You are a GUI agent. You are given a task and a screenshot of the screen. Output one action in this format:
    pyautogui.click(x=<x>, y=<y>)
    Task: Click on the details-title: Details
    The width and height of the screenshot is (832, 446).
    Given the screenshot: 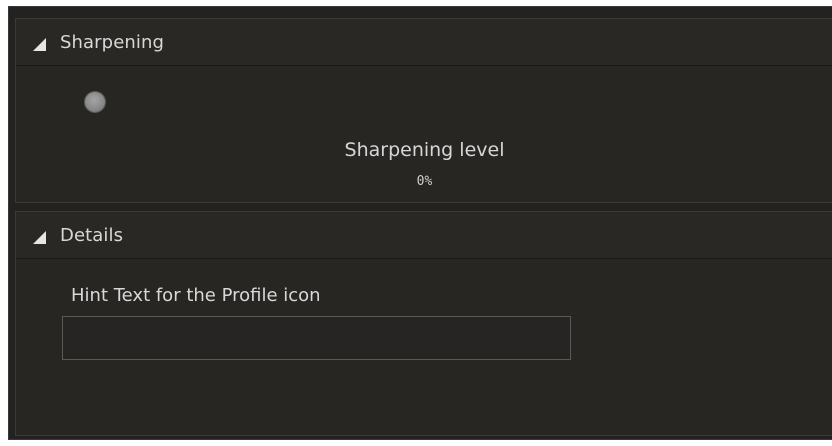 What is the action you would take?
    pyautogui.click(x=92, y=235)
    